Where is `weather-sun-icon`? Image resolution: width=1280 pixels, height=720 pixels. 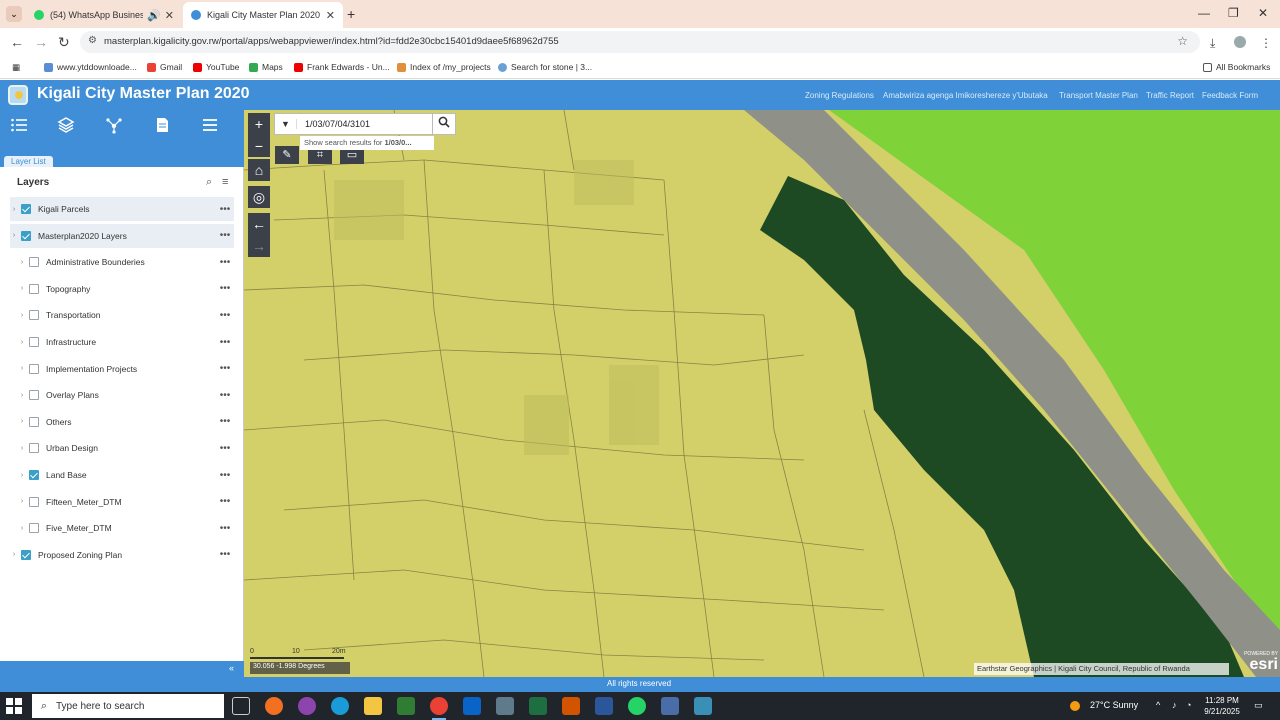 weather-sun-icon is located at coordinates (1075, 706).